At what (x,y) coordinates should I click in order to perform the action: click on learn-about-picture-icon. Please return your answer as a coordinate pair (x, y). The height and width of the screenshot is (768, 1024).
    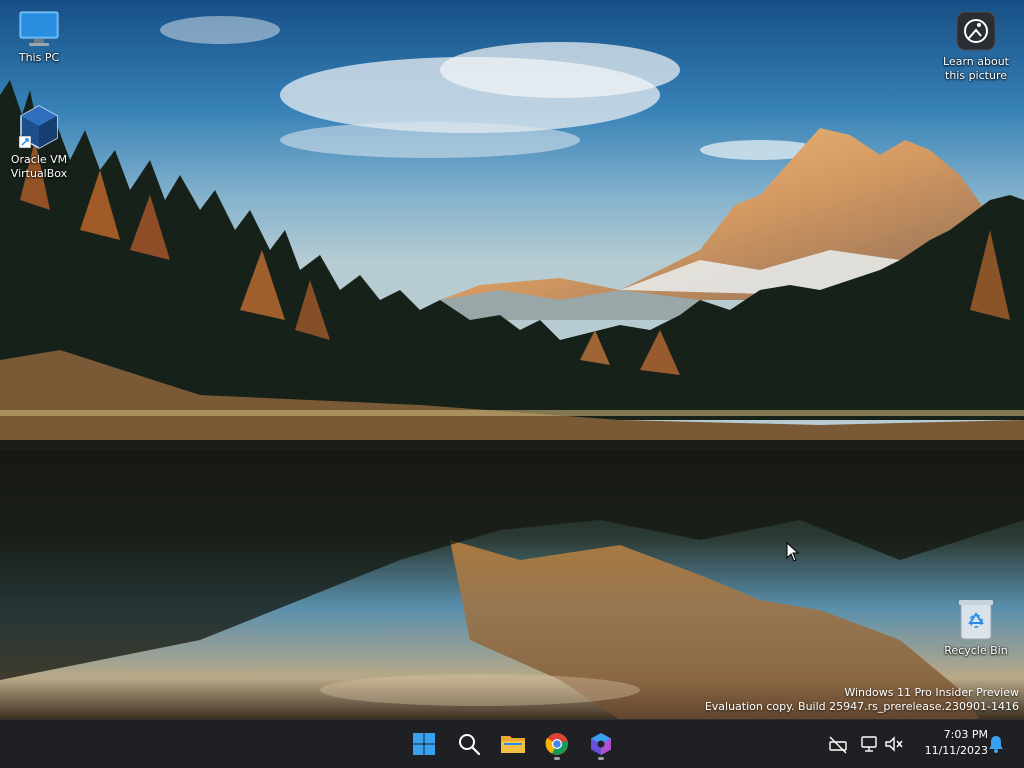
    Looking at the image, I should click on (976, 31).